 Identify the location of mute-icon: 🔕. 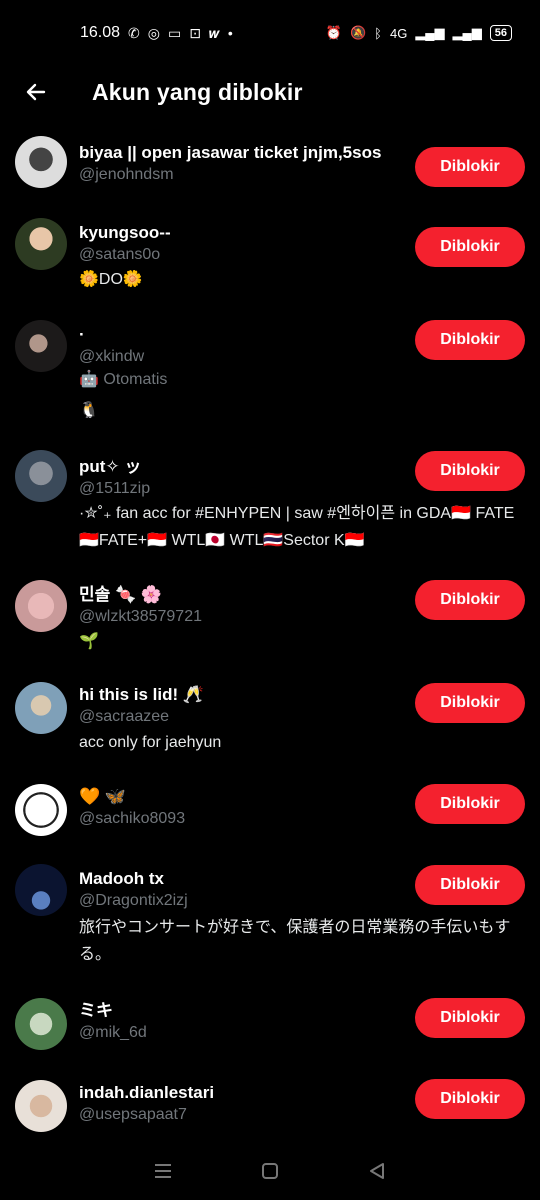
(358, 32).